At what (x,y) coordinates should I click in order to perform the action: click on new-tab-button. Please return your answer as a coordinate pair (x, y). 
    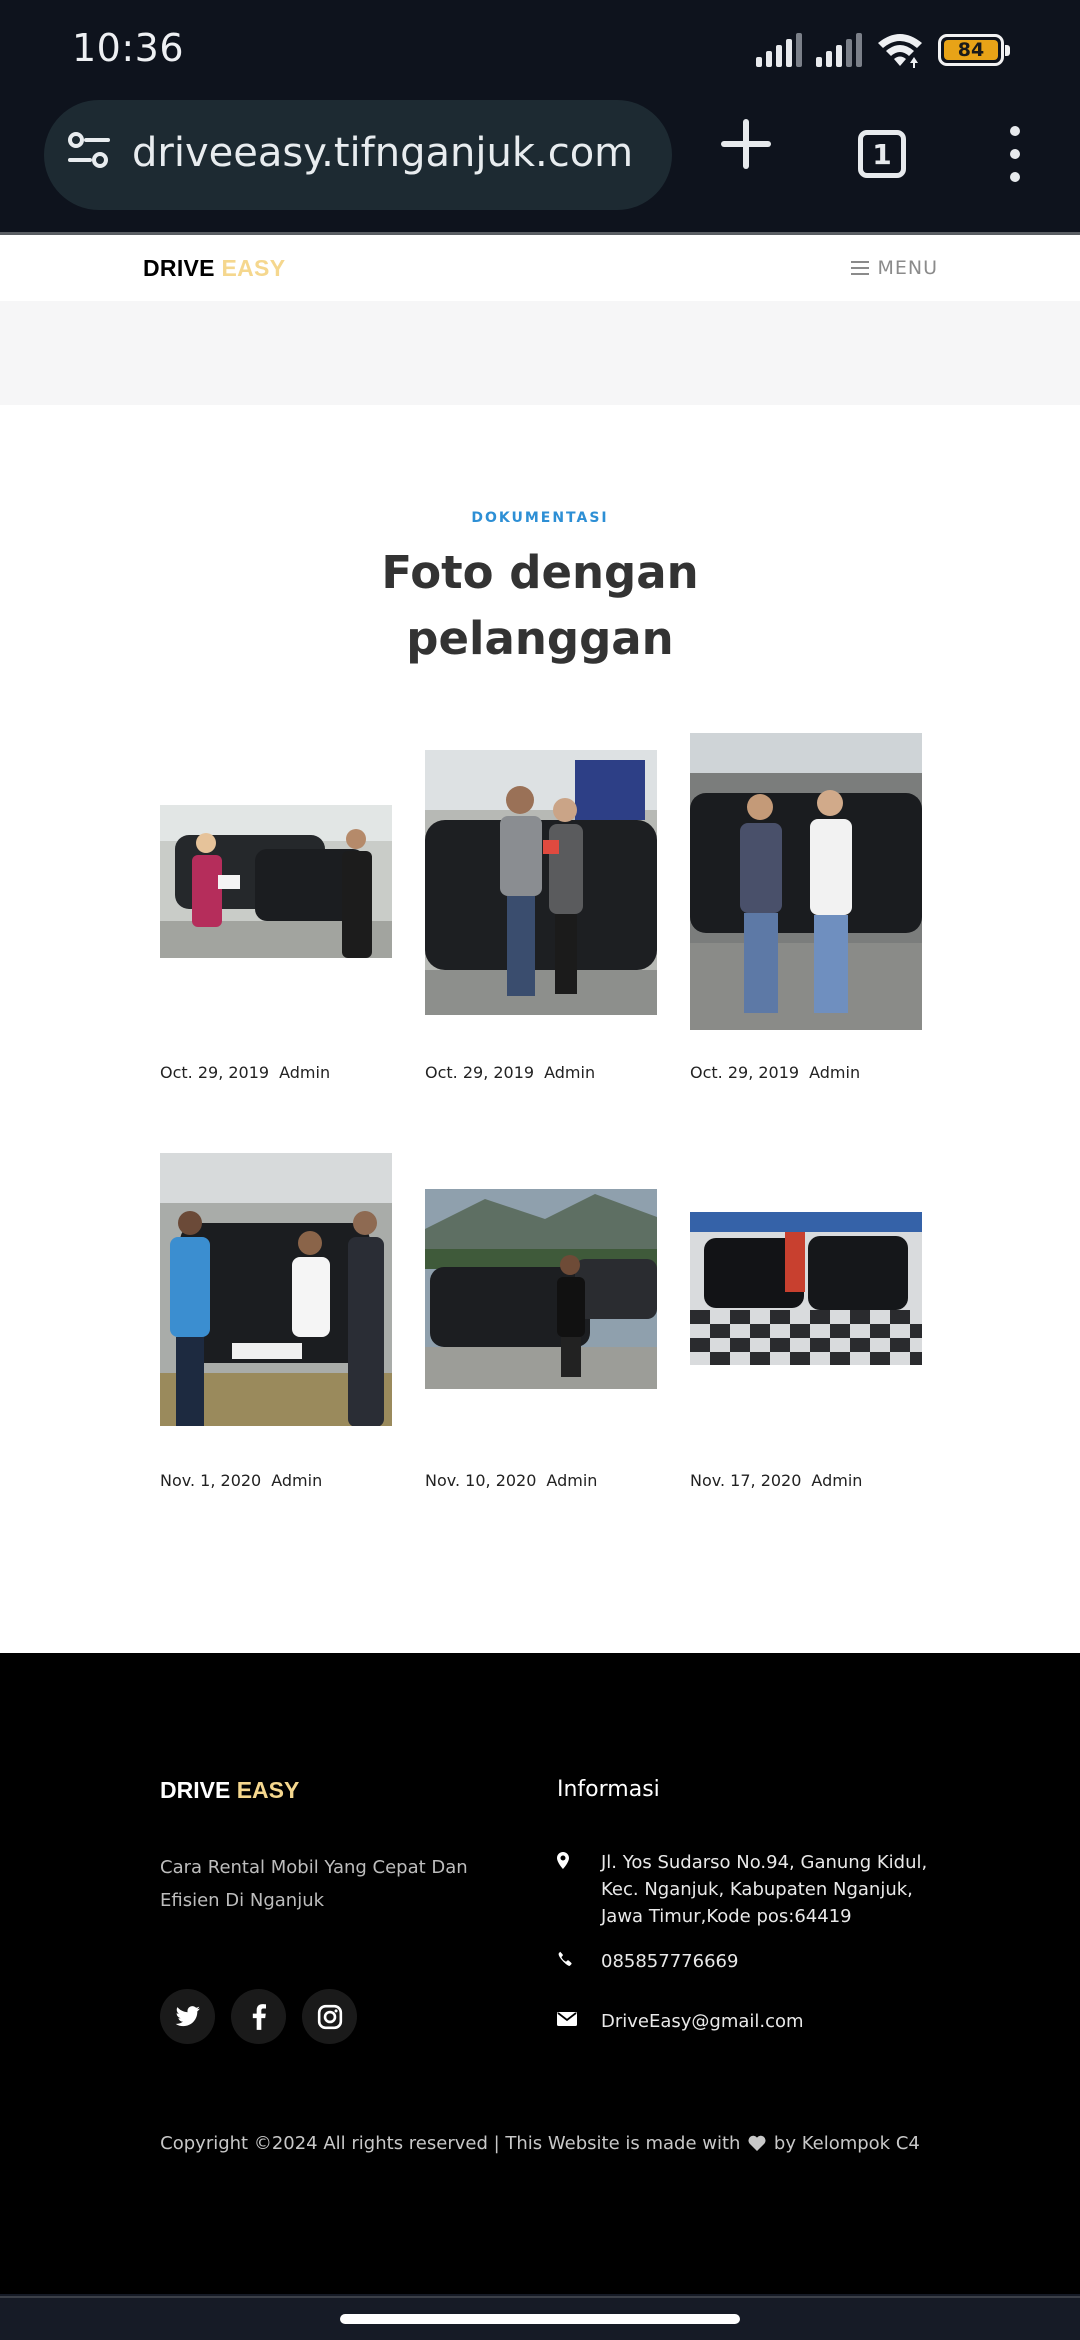
    Looking at the image, I should click on (746, 144).